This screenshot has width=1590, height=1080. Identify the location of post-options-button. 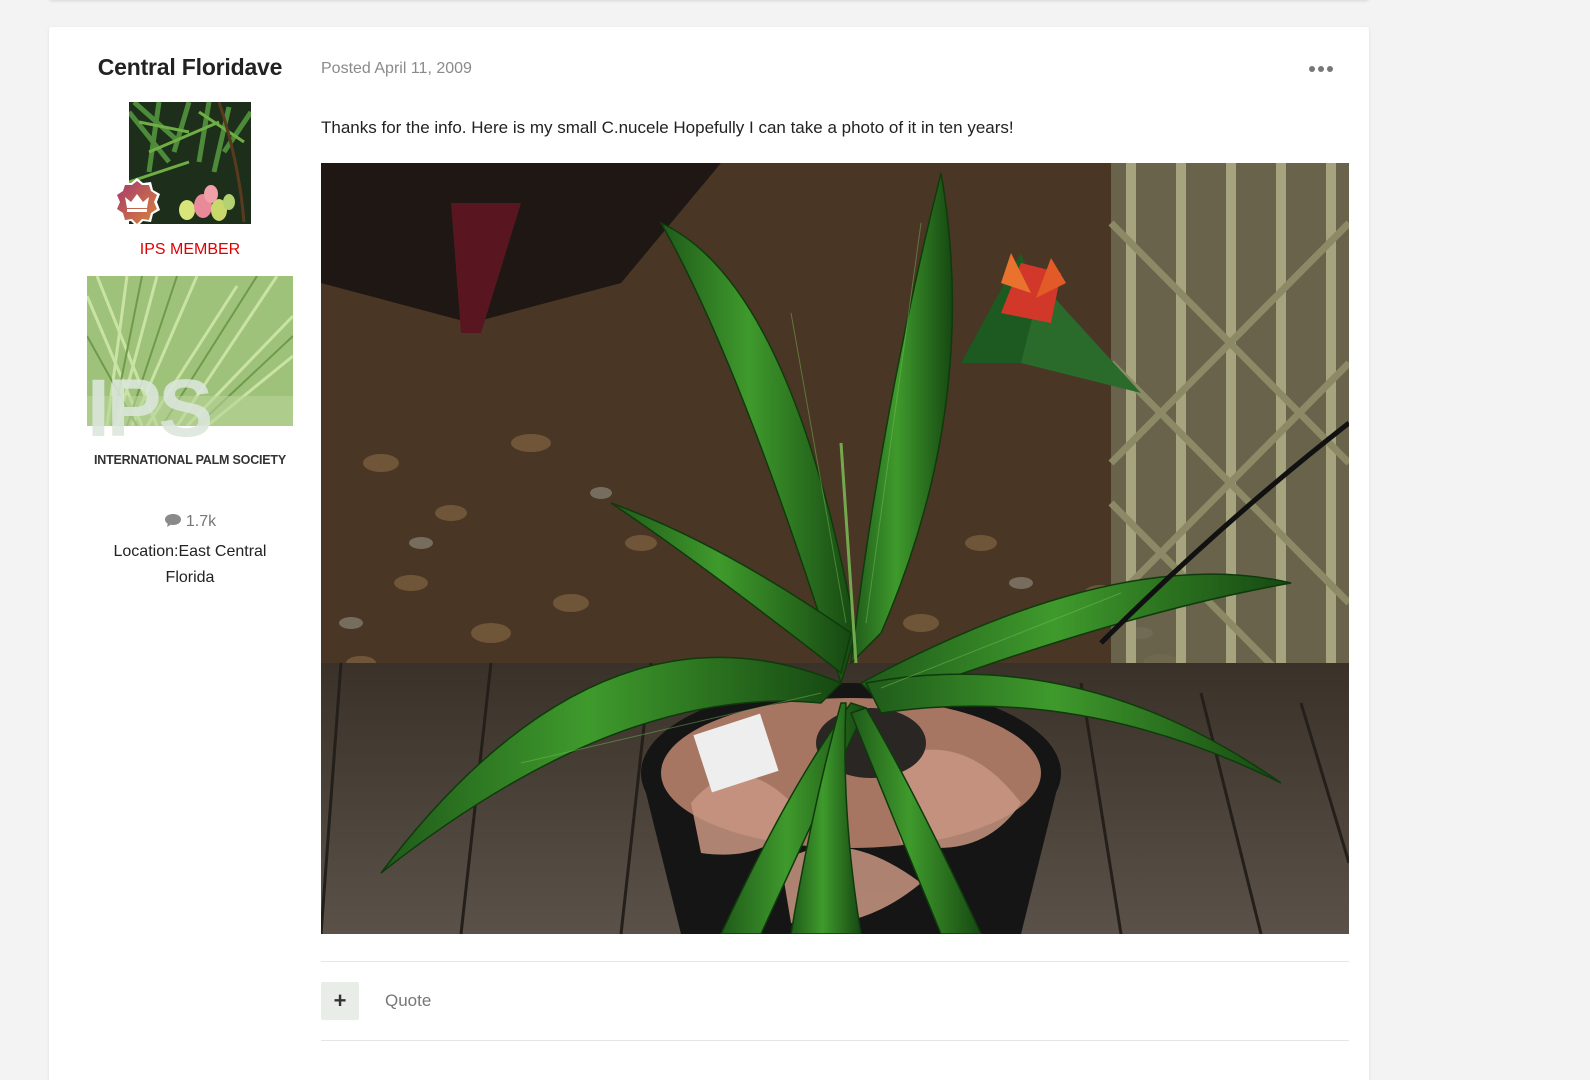
(1321, 67).